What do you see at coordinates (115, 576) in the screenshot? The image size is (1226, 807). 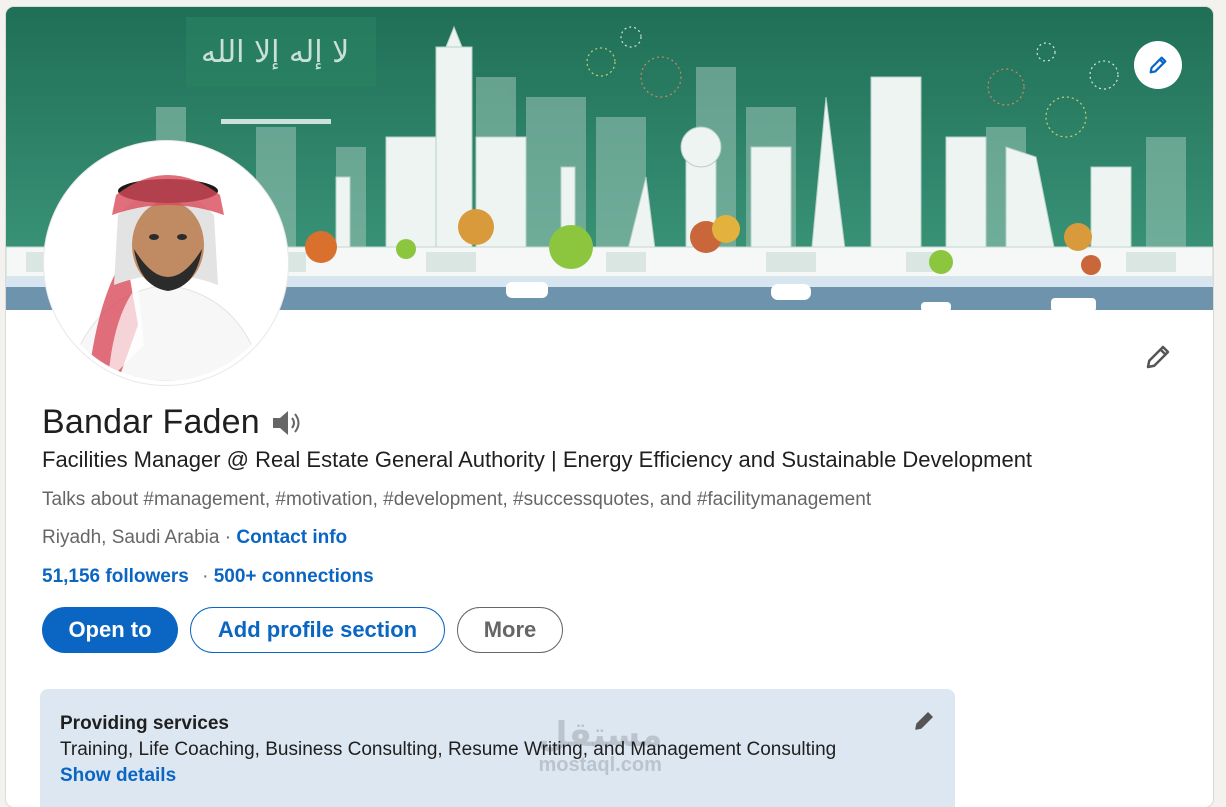 I see `followers-link: 51,156 followers` at bounding box center [115, 576].